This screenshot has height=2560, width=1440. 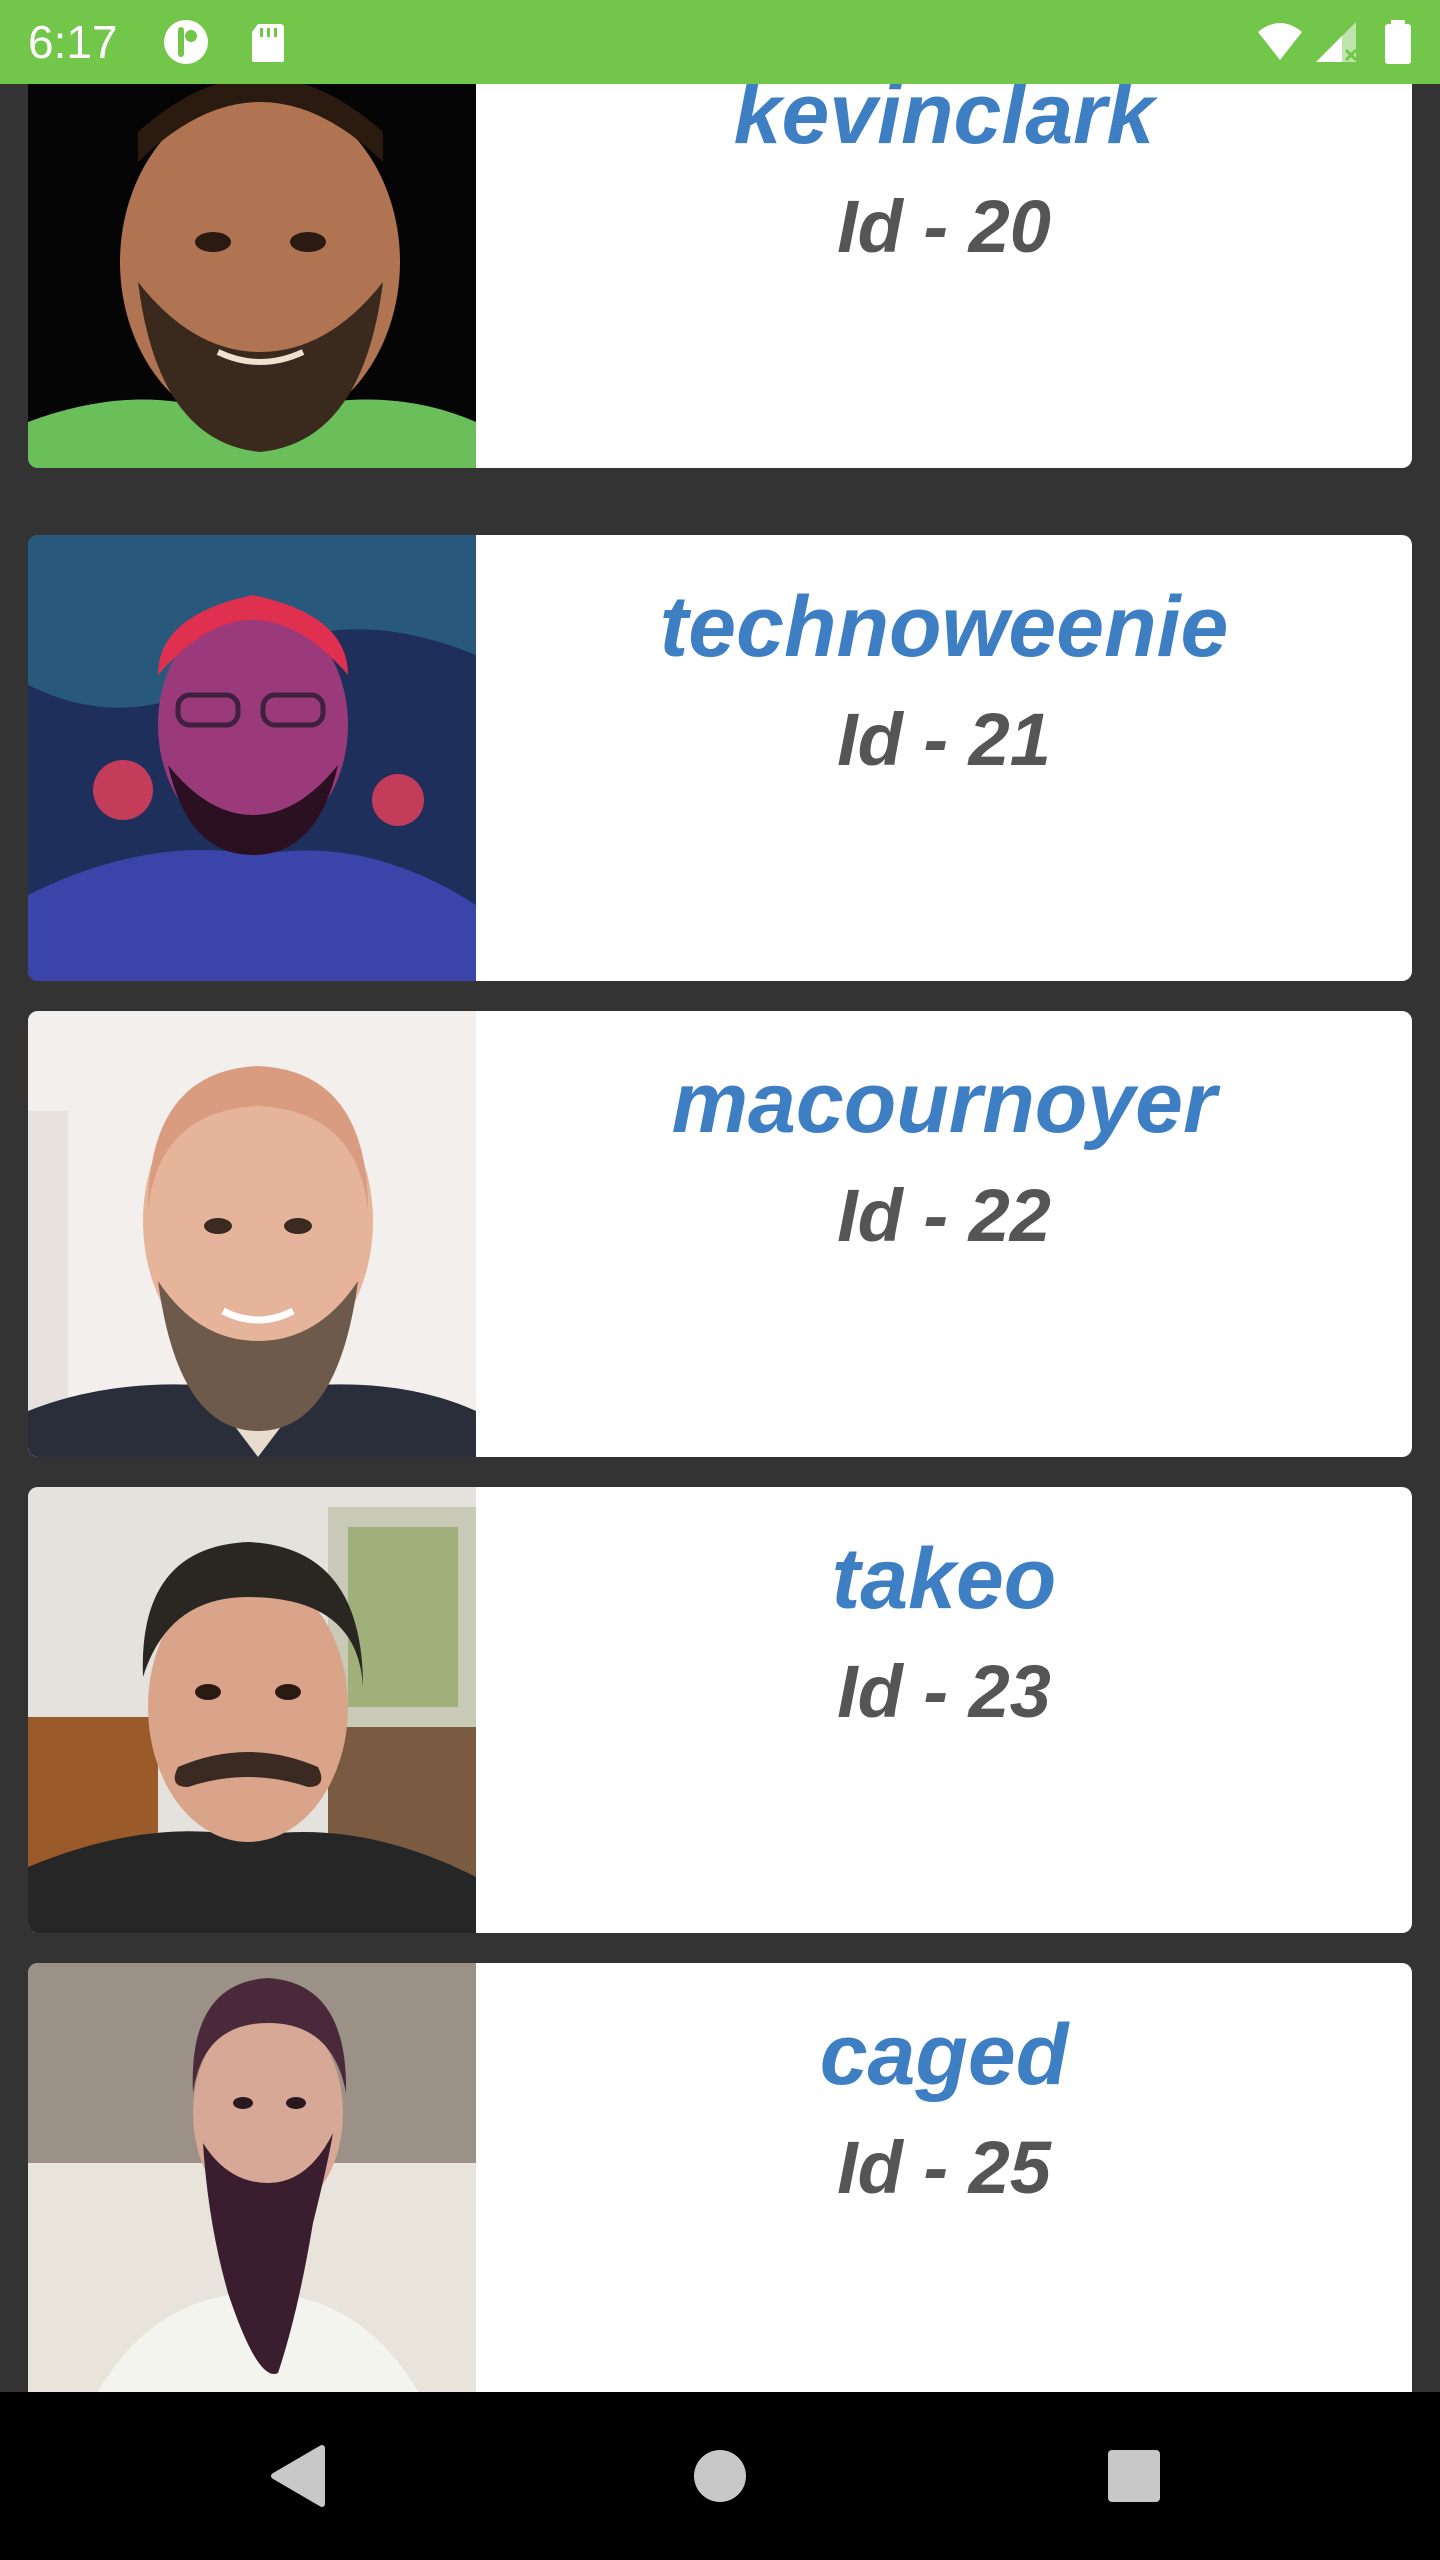 I want to click on user-info: technoweenie Id - 21, so click(x=944, y=758).